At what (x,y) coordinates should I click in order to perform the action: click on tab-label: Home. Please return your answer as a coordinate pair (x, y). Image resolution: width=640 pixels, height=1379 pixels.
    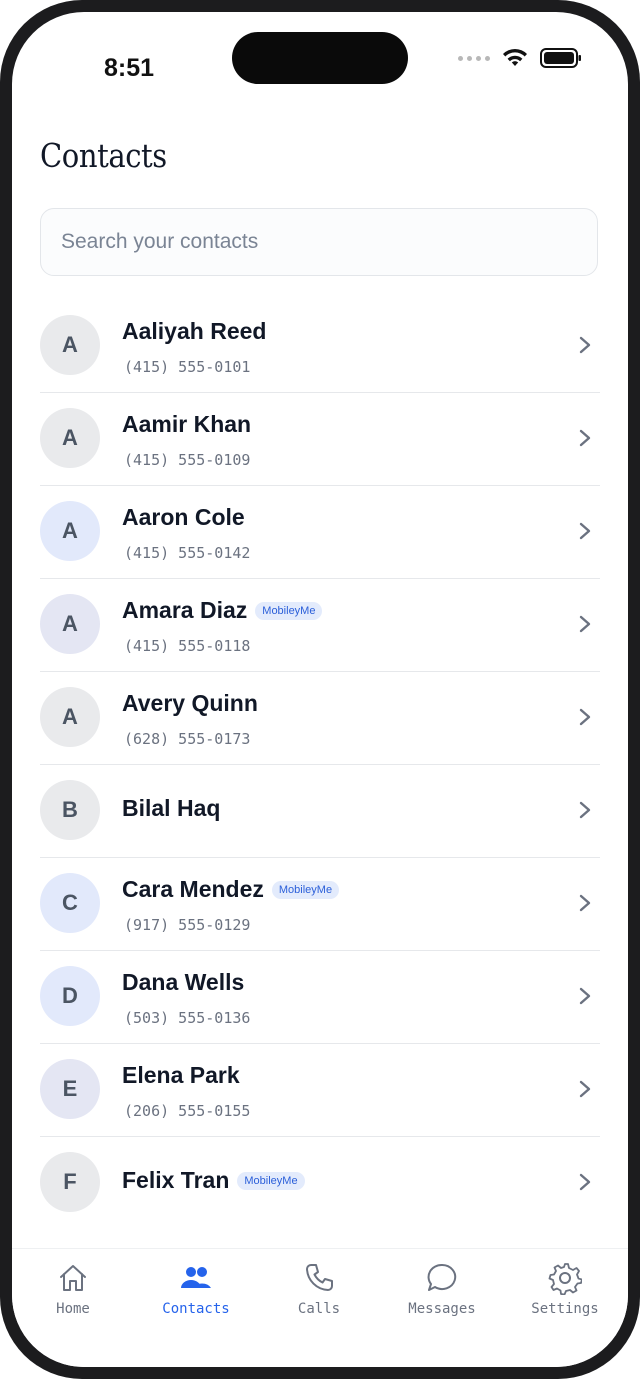
    Looking at the image, I should click on (73, 1309).